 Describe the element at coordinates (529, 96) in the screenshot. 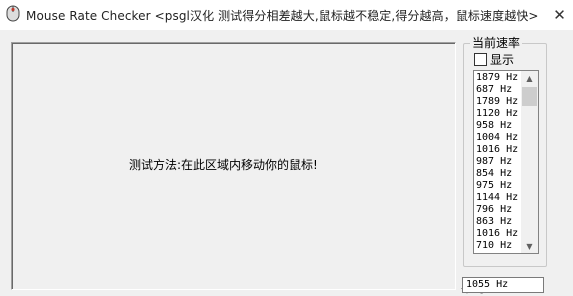

I see `scroll-thumb` at that location.